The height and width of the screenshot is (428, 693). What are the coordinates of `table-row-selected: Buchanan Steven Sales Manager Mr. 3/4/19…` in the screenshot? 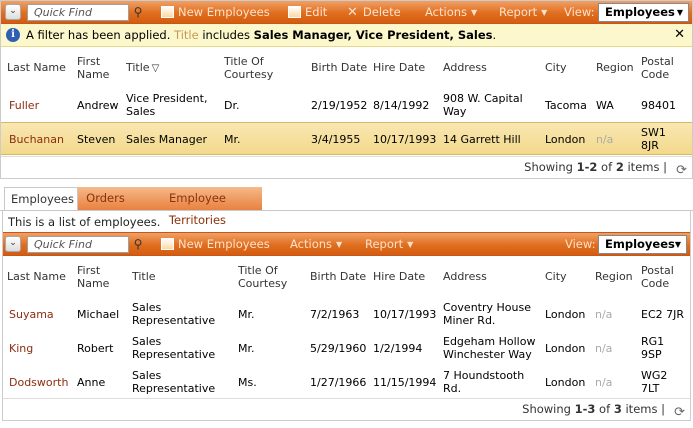 It's located at (346, 138).